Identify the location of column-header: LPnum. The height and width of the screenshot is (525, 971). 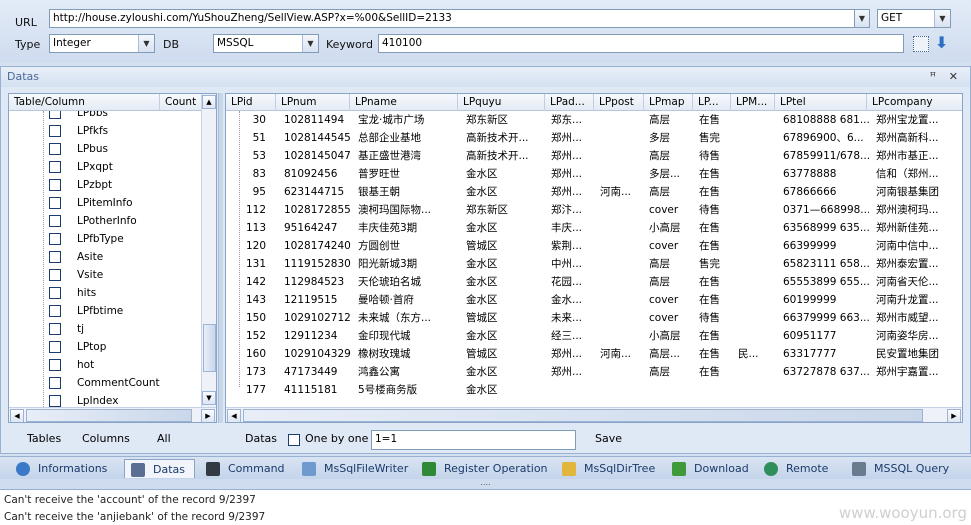
(313, 102).